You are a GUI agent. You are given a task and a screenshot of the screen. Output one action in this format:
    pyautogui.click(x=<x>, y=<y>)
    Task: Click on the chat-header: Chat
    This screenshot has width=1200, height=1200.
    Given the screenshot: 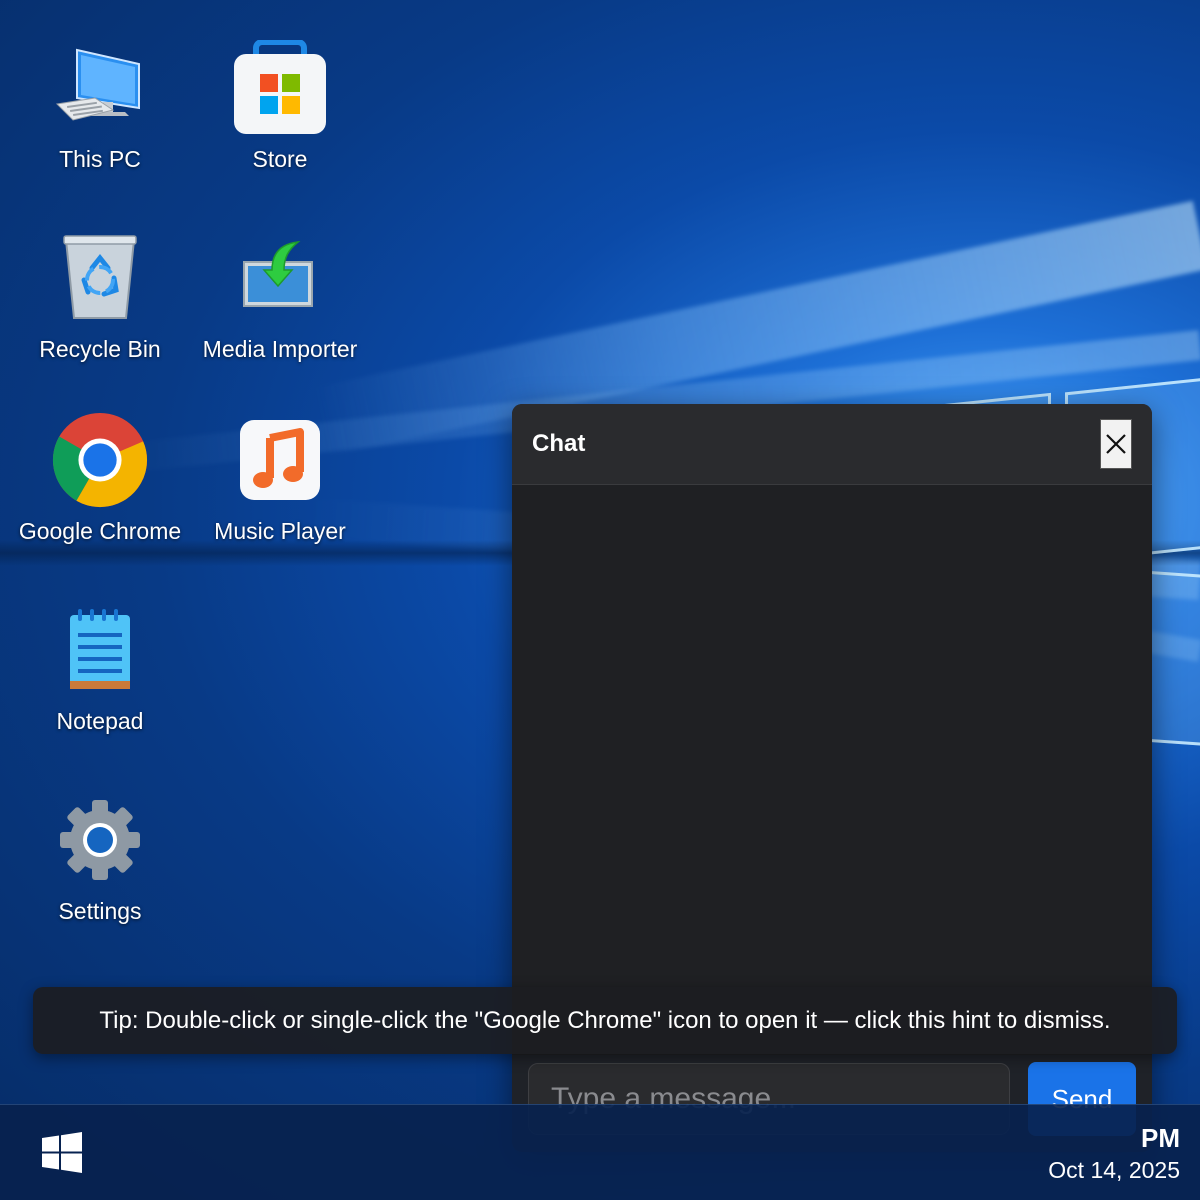 What is the action you would take?
    pyautogui.click(x=832, y=444)
    